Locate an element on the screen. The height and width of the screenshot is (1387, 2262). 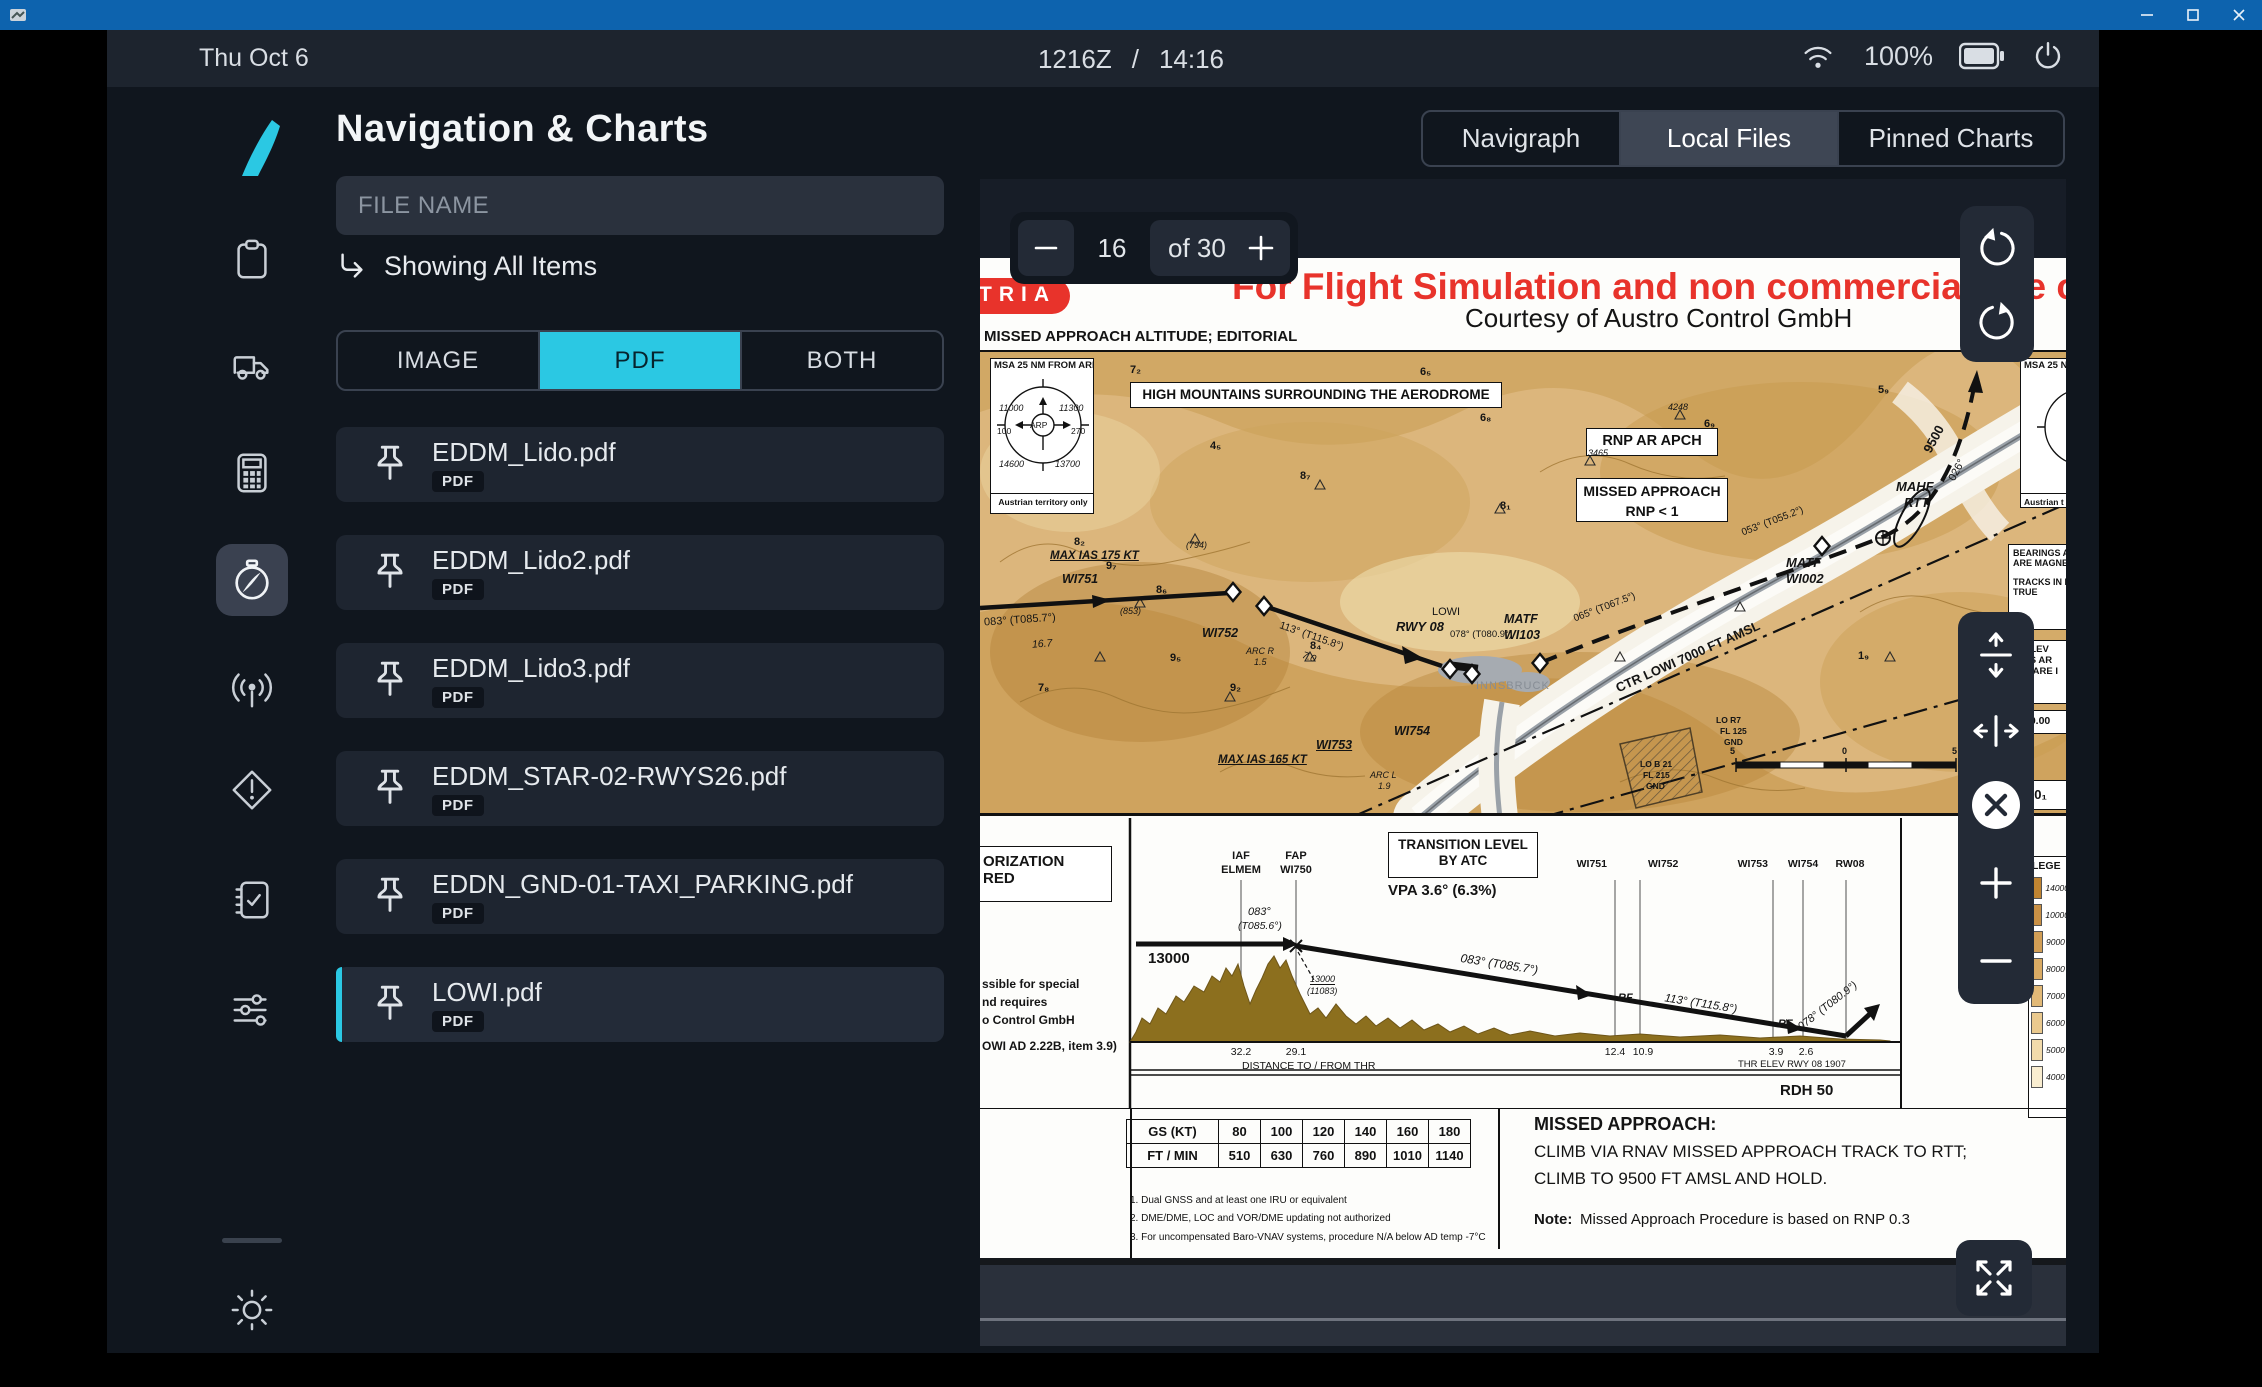
tab-pdf: PDF is located at coordinates (639, 360).